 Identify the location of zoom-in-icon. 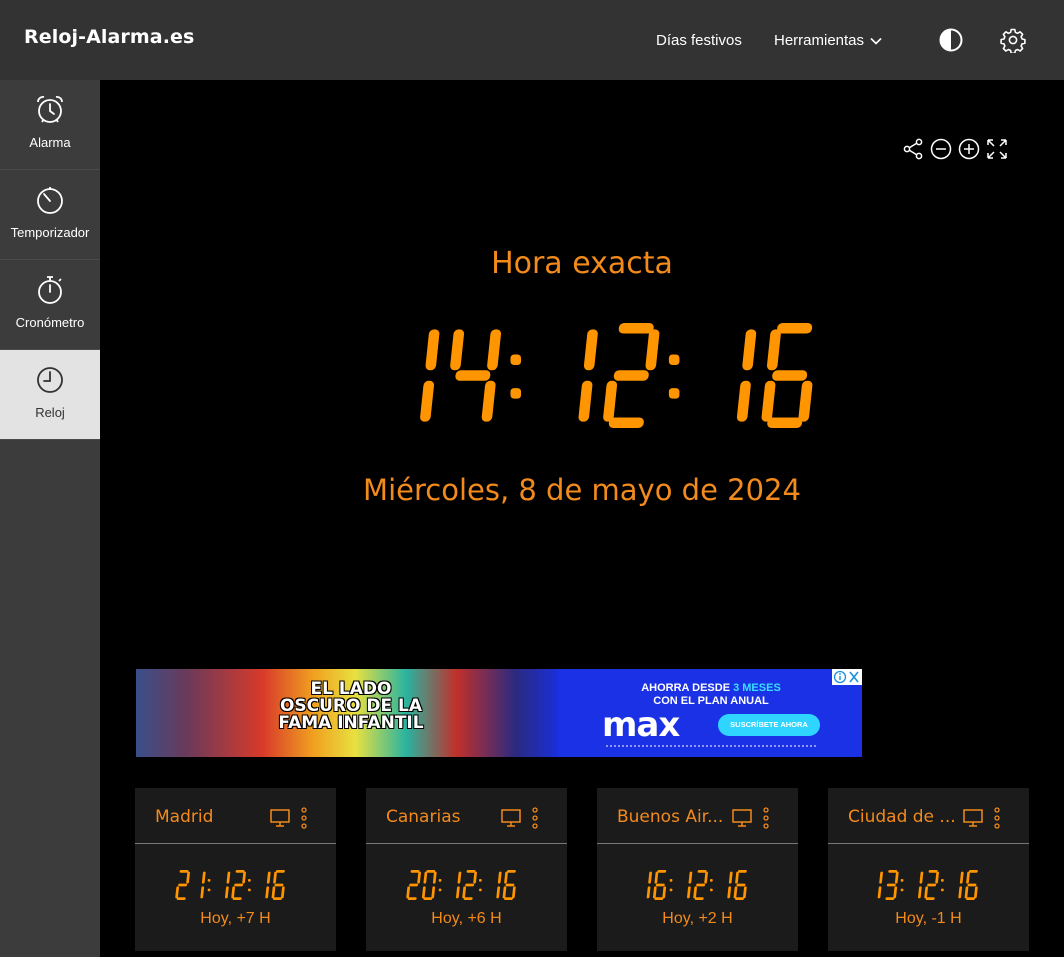
(969, 149).